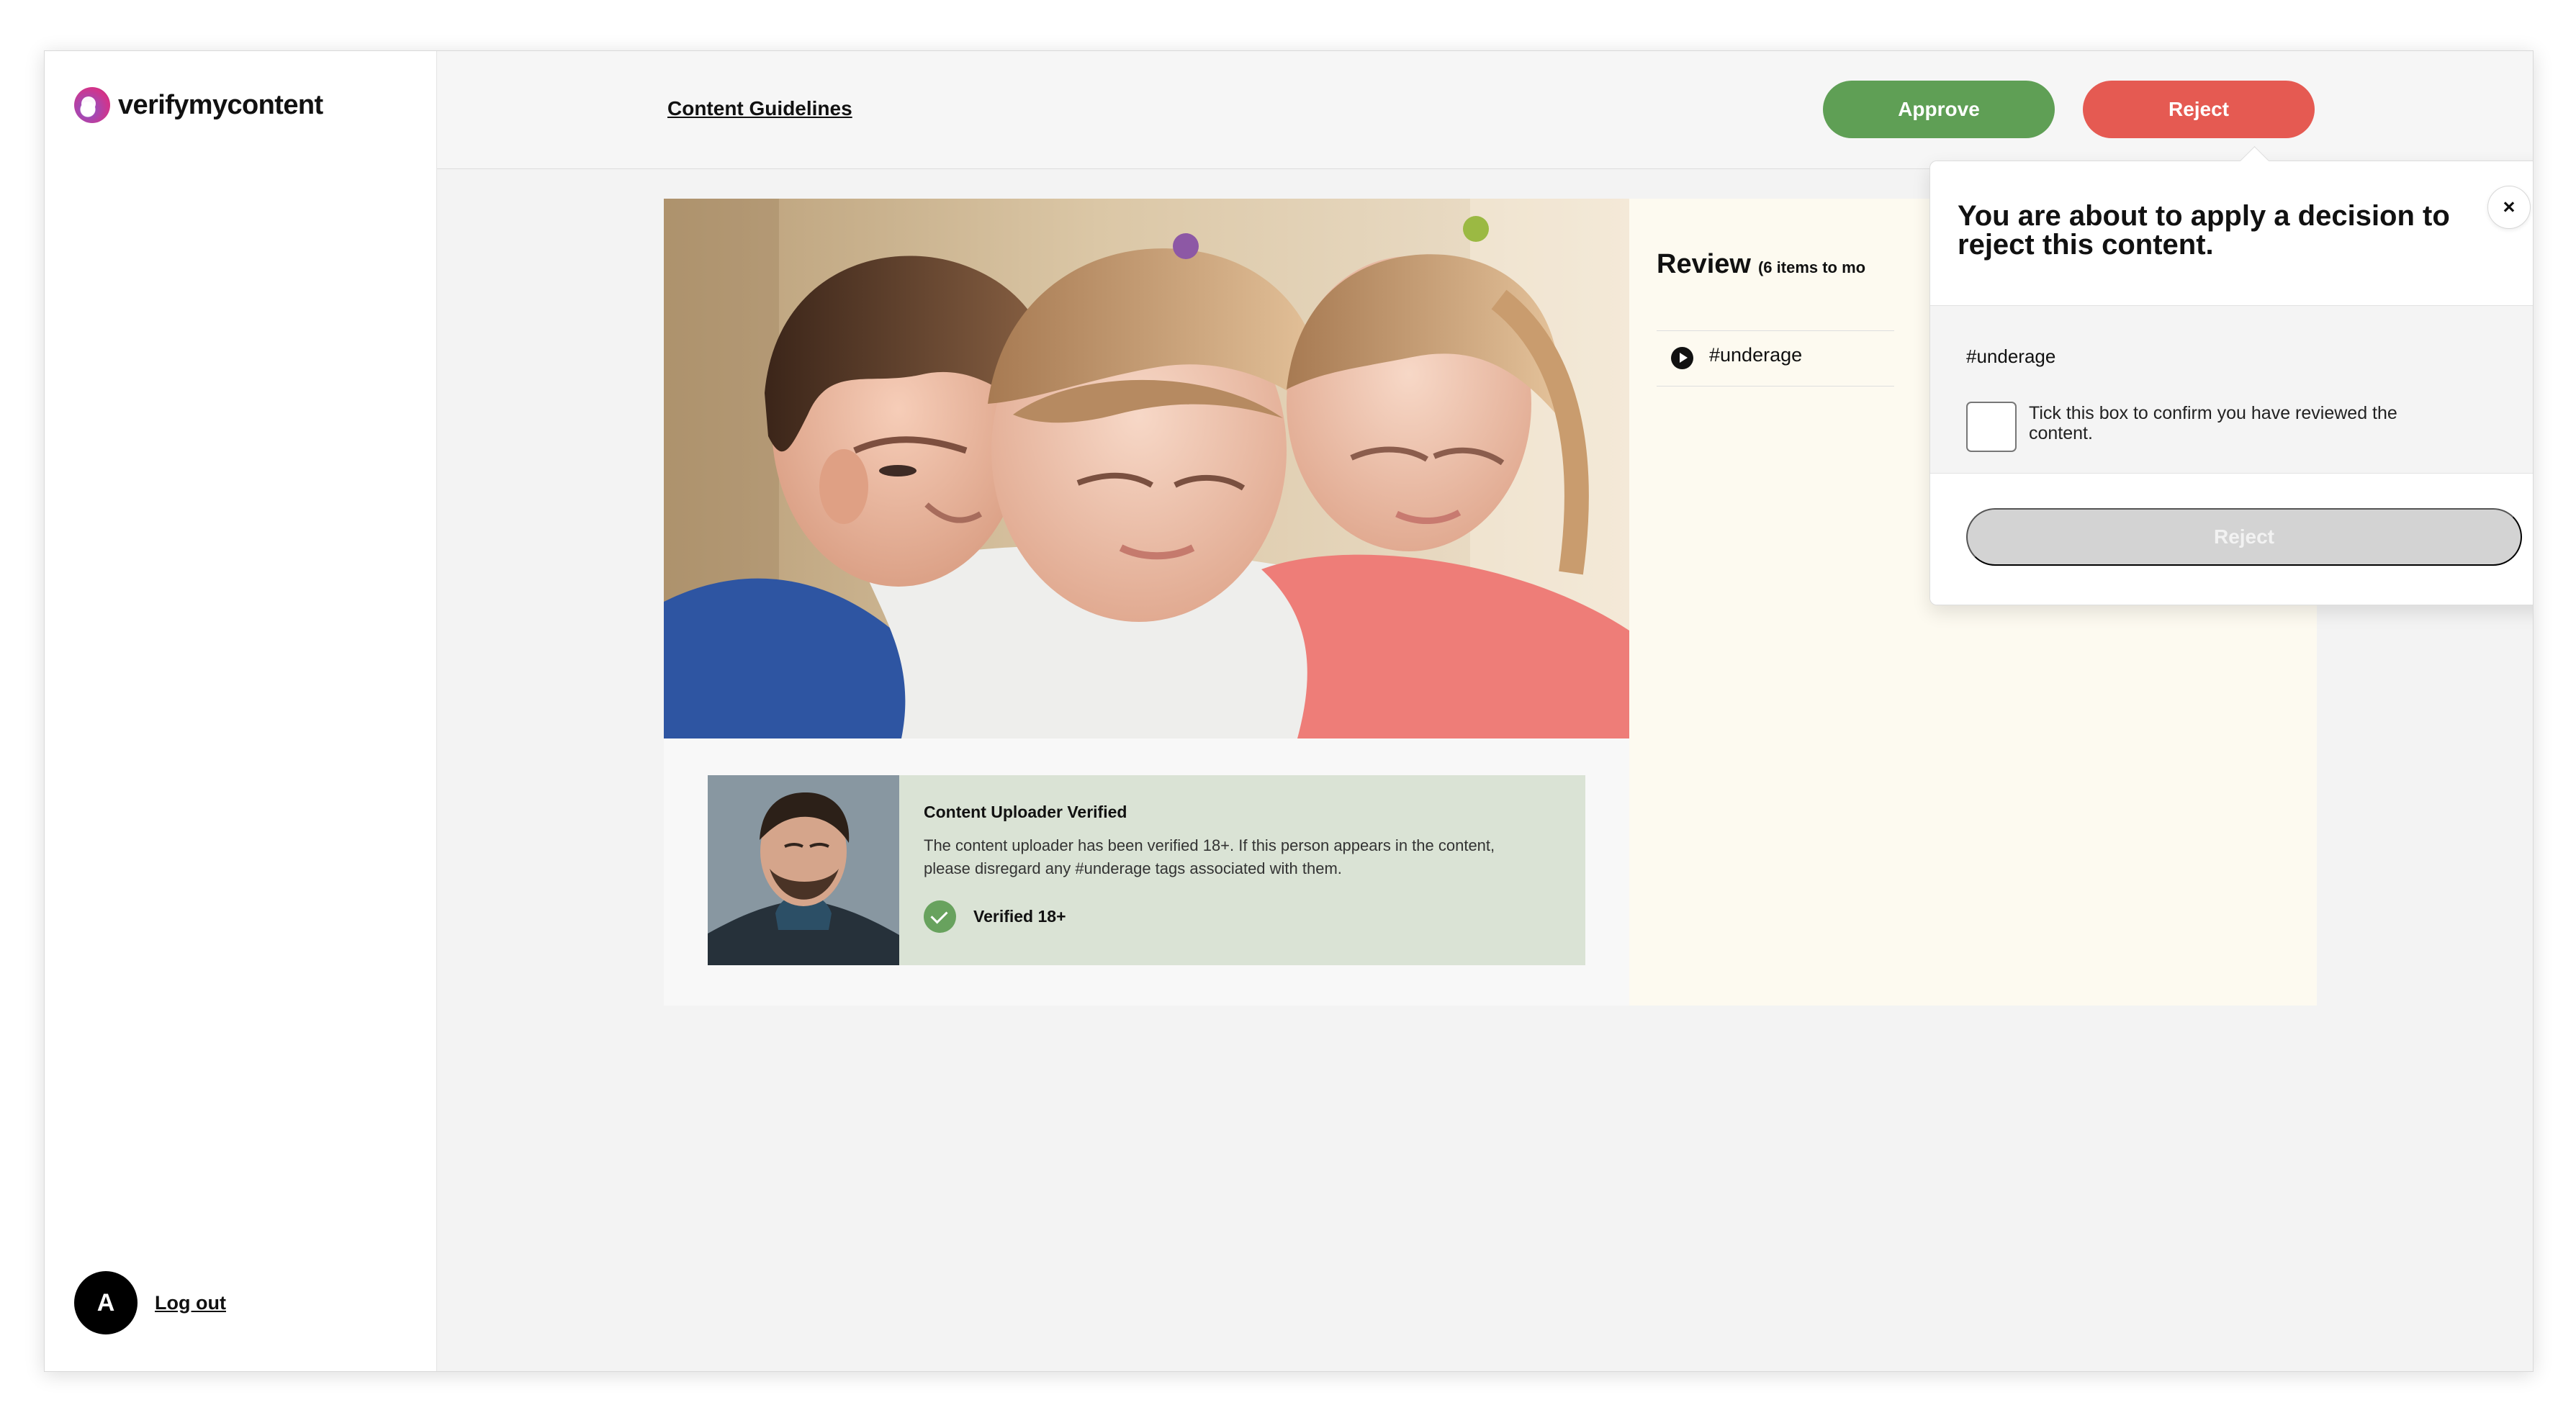 The image size is (2576, 1423). I want to click on popover-tag: #underage, so click(2011, 356).